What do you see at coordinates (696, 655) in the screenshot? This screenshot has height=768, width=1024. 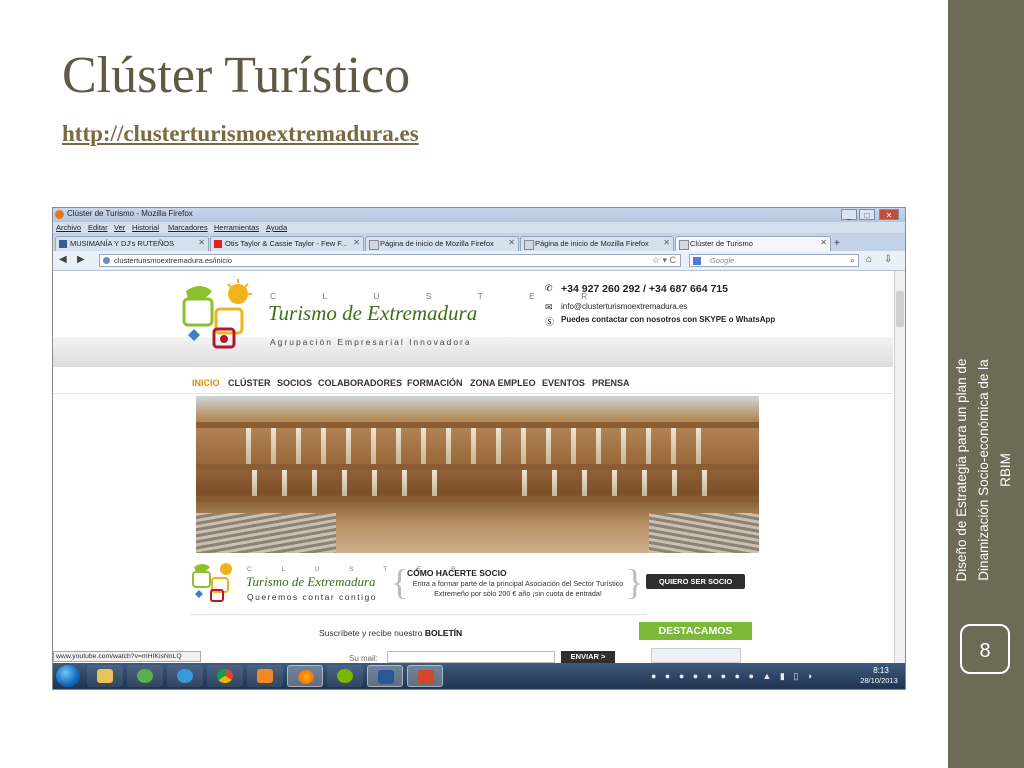 I see `destacamos-thumbnail` at bounding box center [696, 655].